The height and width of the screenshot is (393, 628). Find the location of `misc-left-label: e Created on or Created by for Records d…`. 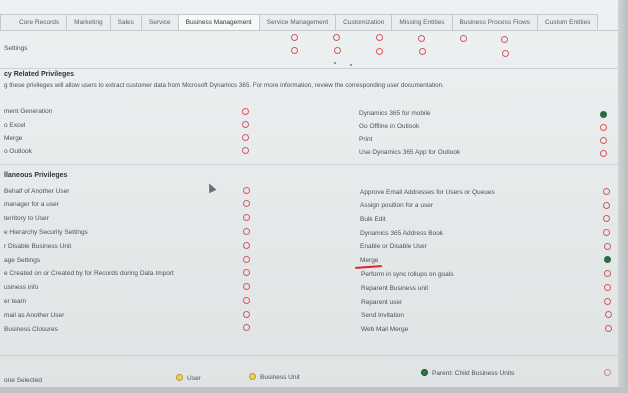

misc-left-label: e Created on or Created by for Records d… is located at coordinates (89, 273).